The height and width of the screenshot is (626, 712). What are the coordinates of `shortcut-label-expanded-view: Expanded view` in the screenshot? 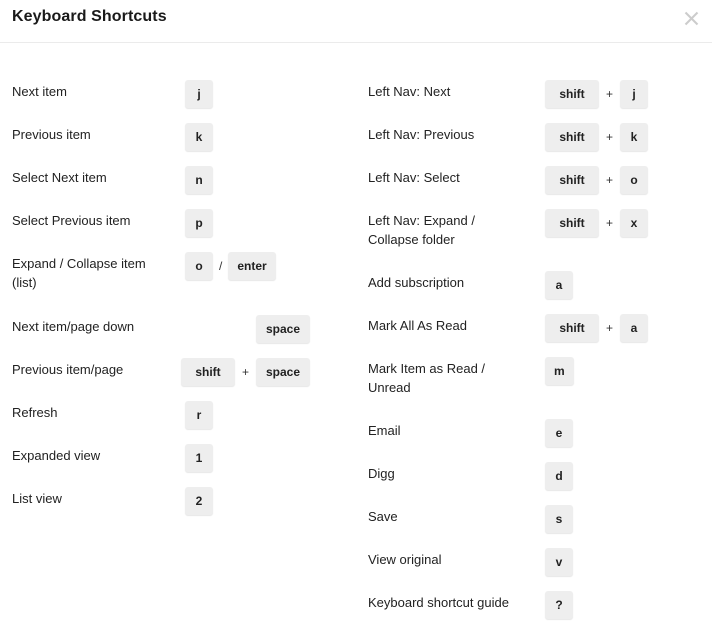 It's located at (56, 455).